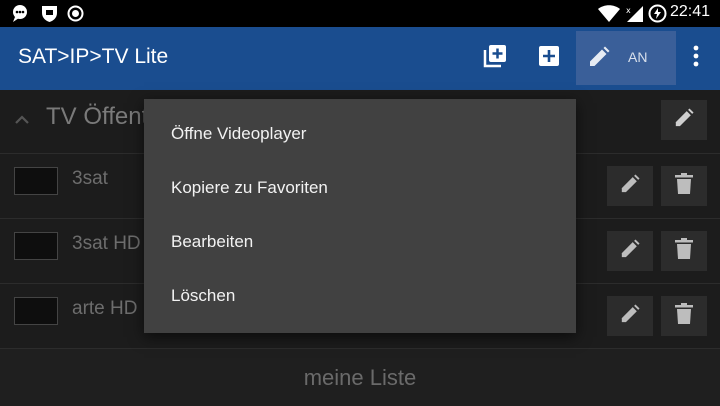 The width and height of the screenshot is (720, 406). What do you see at coordinates (360, 297) in the screenshot?
I see `menu-item-delete: Löschen` at bounding box center [360, 297].